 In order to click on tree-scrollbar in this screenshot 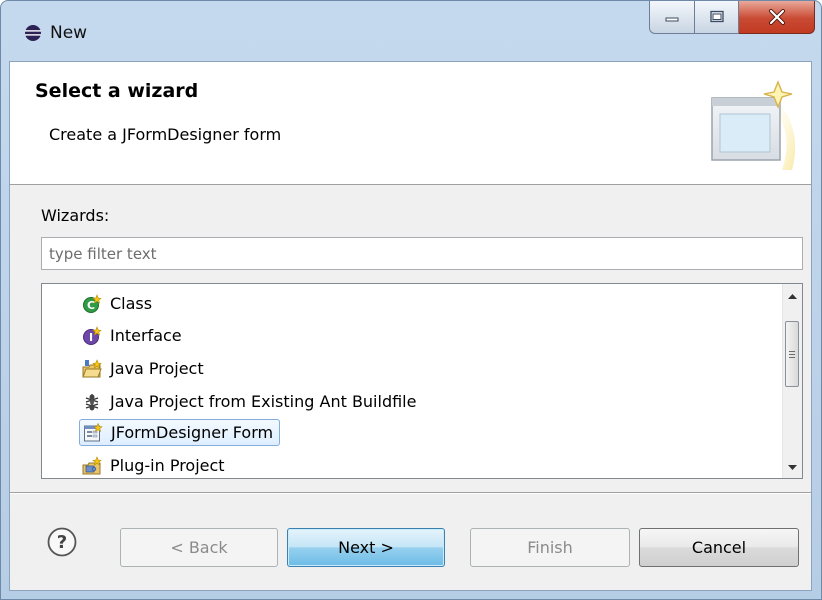, I will do `click(792, 381)`.